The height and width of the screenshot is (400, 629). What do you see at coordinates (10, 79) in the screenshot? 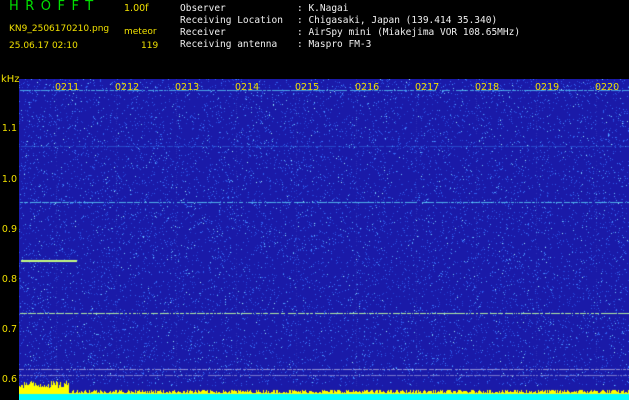
I see `y-axis-unit: kHz` at bounding box center [10, 79].